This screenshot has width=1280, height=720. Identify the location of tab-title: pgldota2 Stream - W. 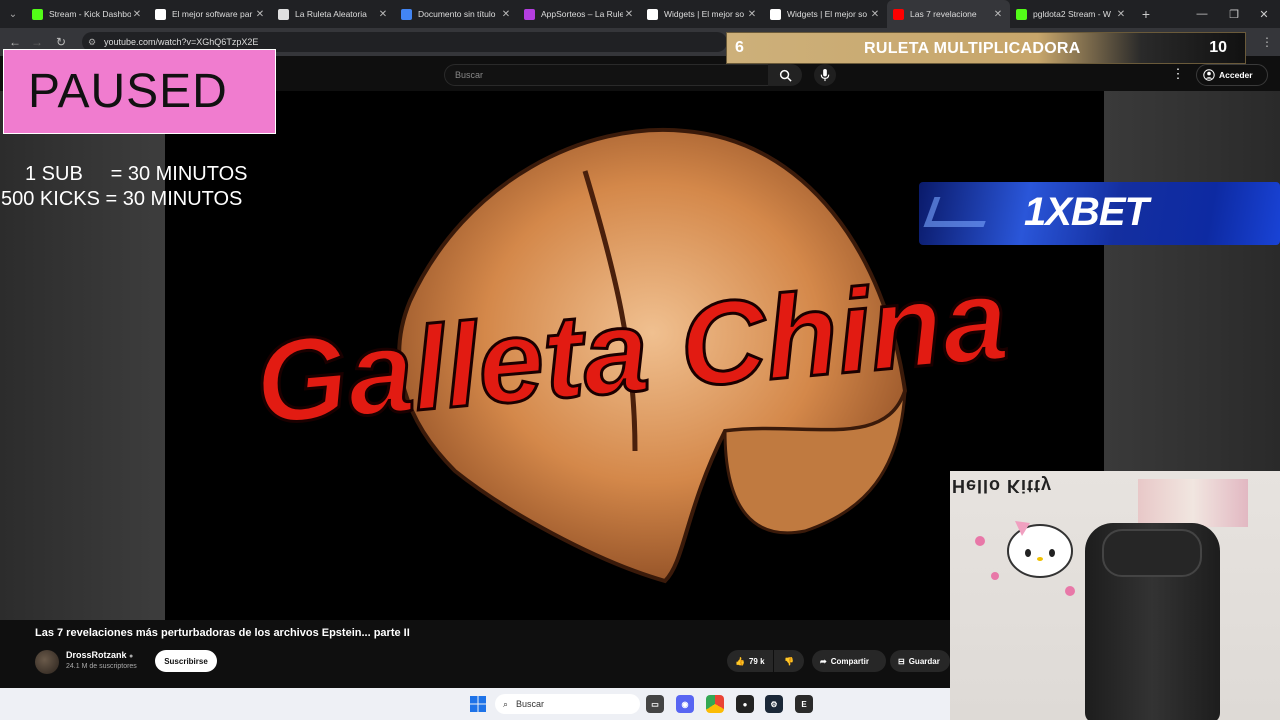
(1072, 14).